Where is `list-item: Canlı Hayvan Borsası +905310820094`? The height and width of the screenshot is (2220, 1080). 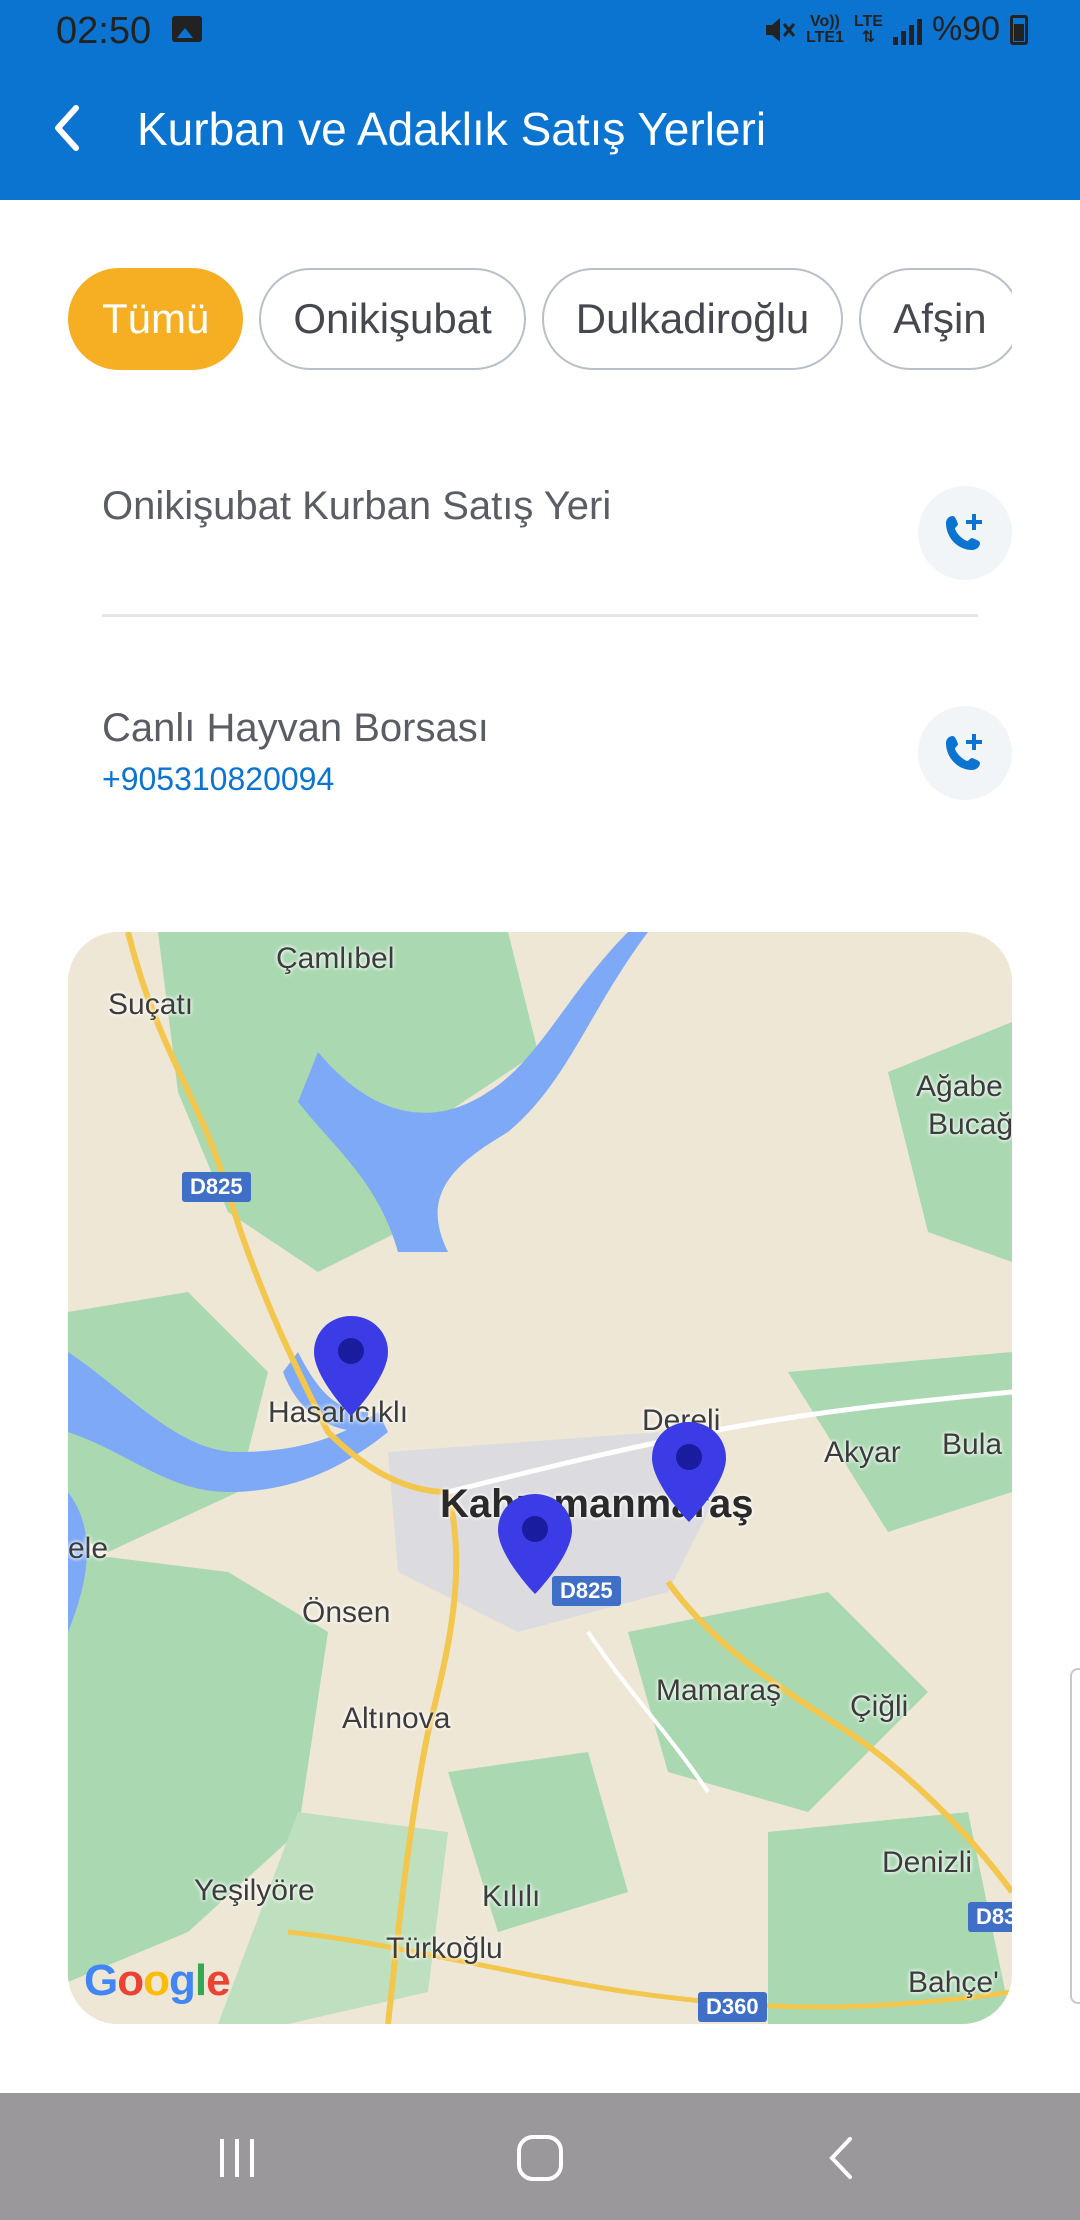
list-item: Canlı Hayvan Borsası +905310820094 is located at coordinates (557, 761).